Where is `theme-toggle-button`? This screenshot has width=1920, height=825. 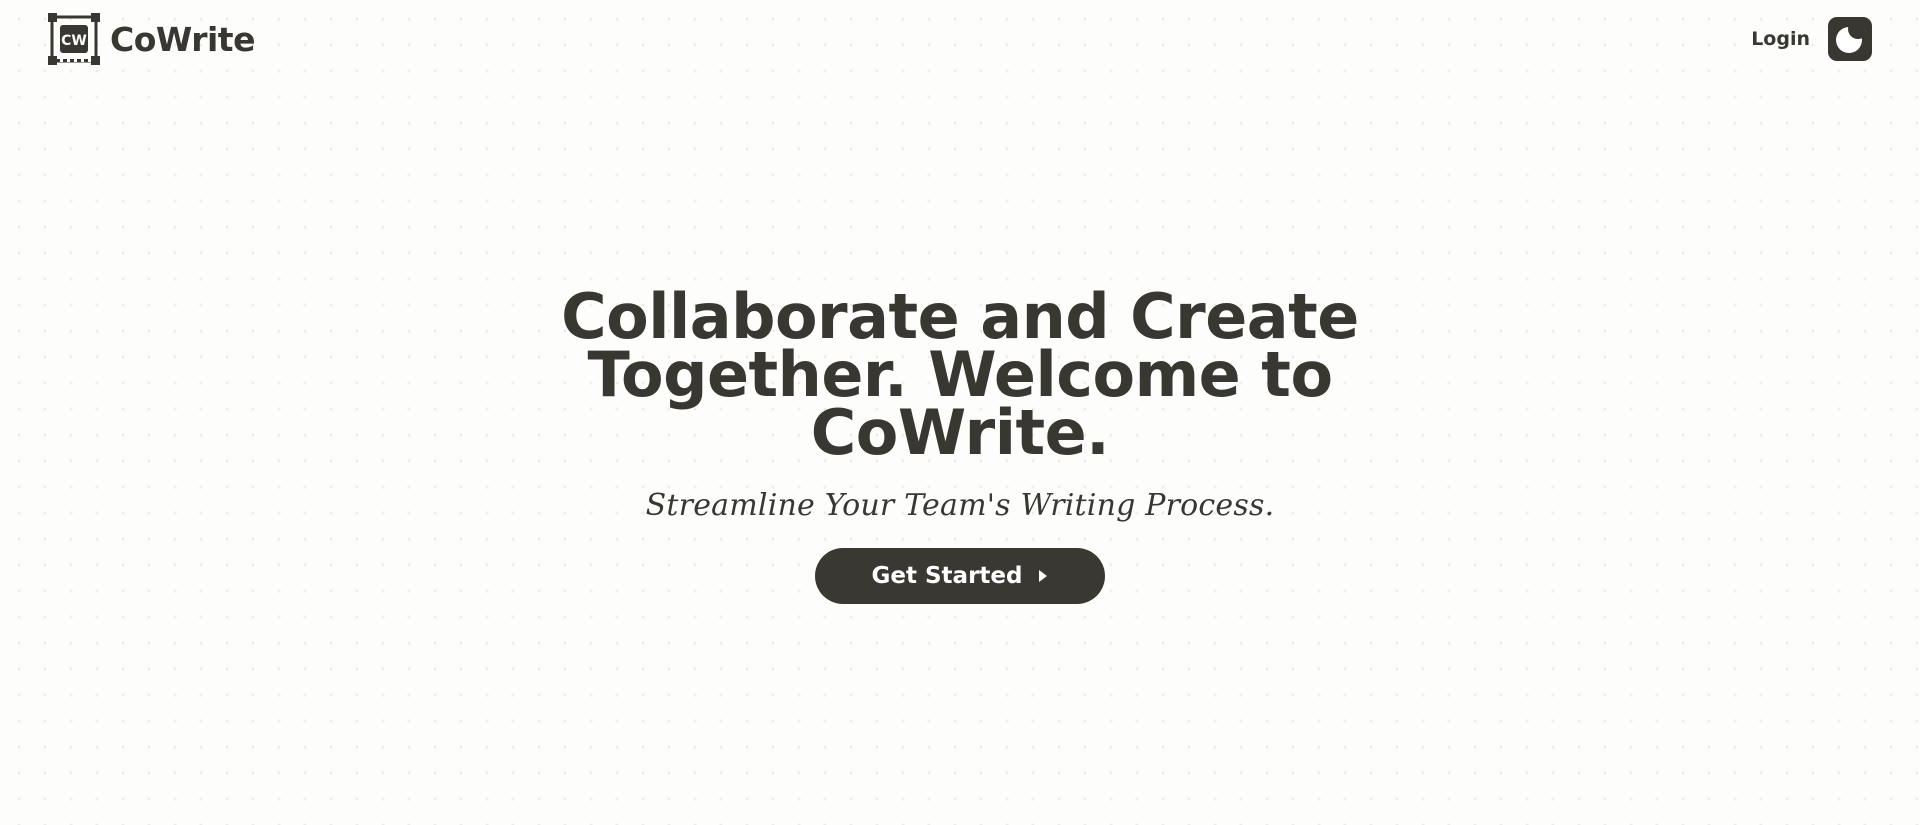
theme-toggle-button is located at coordinates (1850, 39).